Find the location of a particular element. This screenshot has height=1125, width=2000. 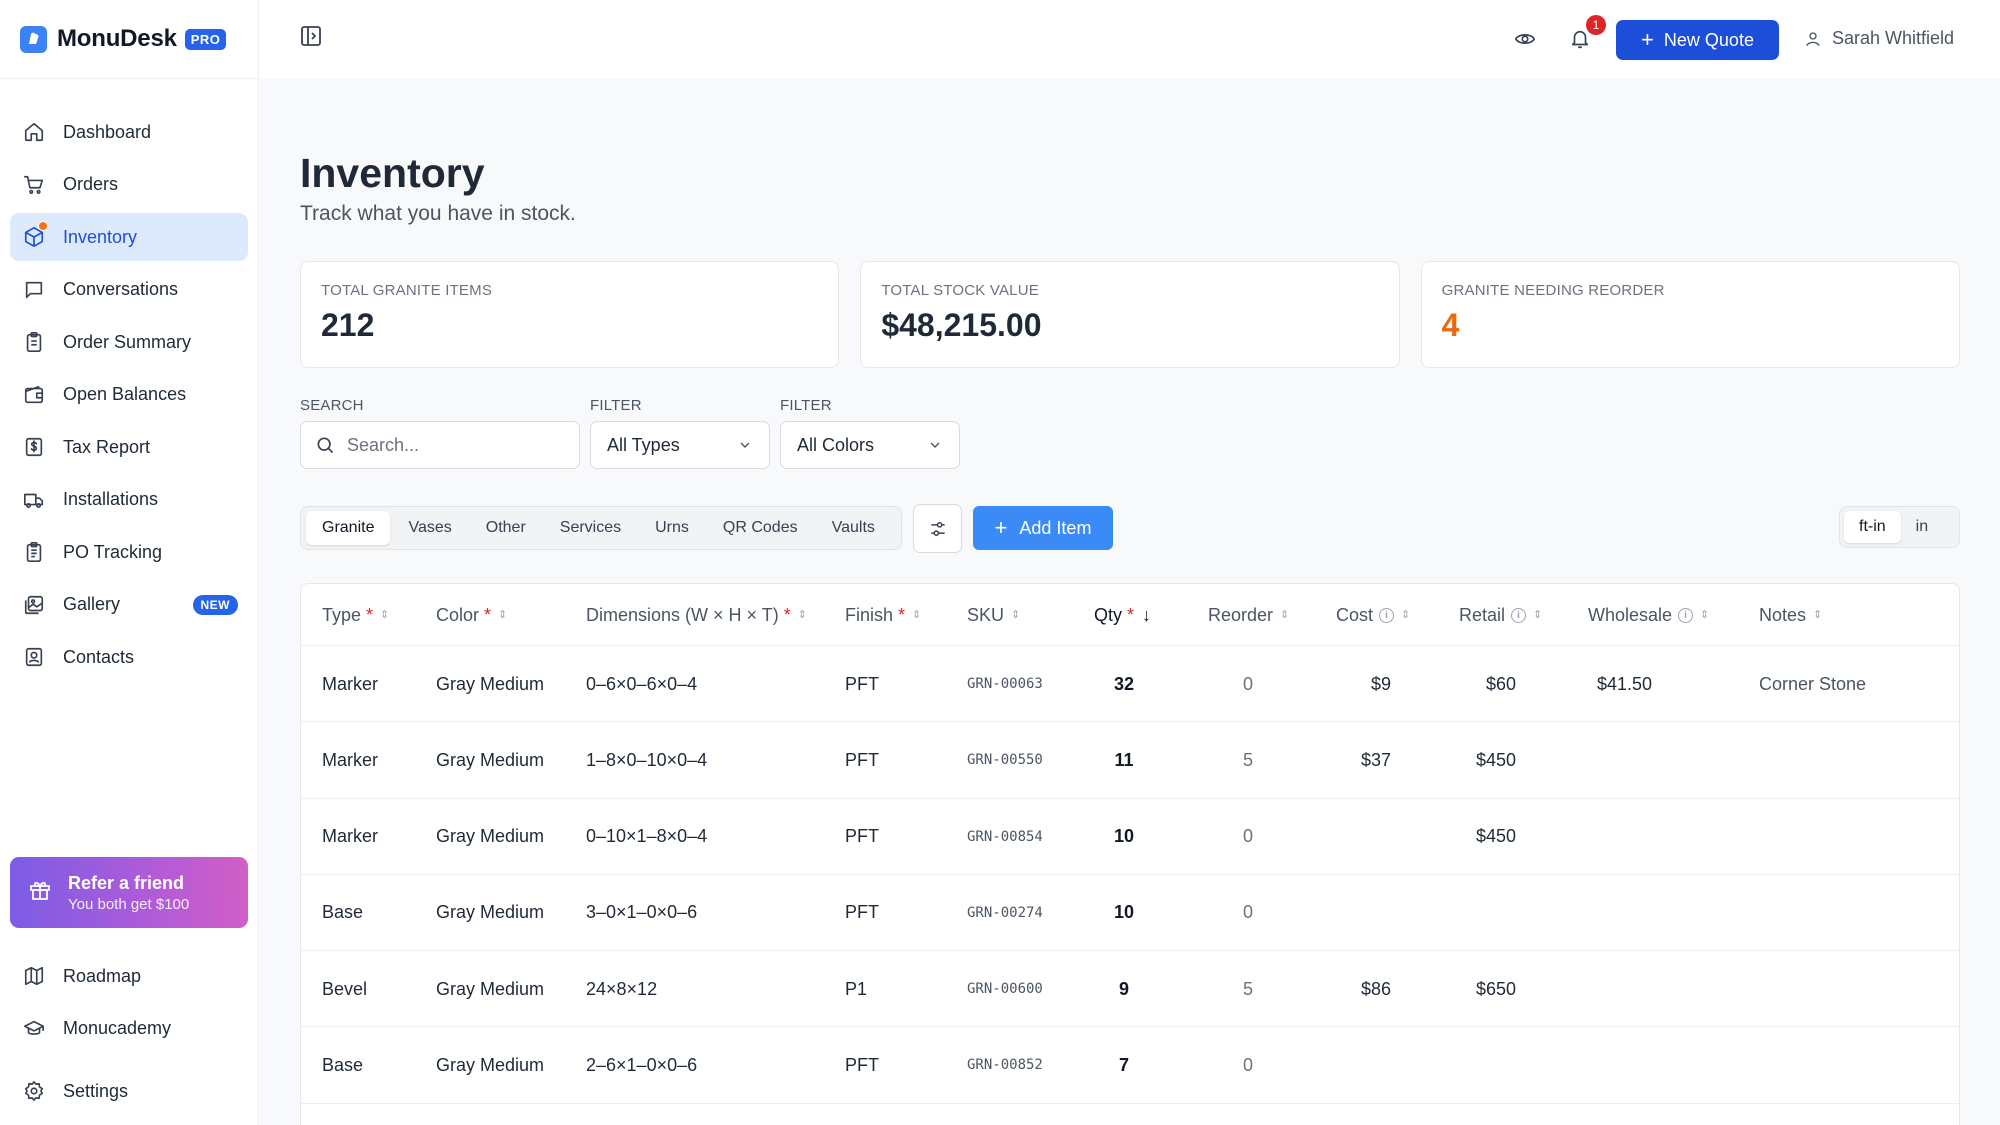

chevron-down-icon is located at coordinates (745, 445).